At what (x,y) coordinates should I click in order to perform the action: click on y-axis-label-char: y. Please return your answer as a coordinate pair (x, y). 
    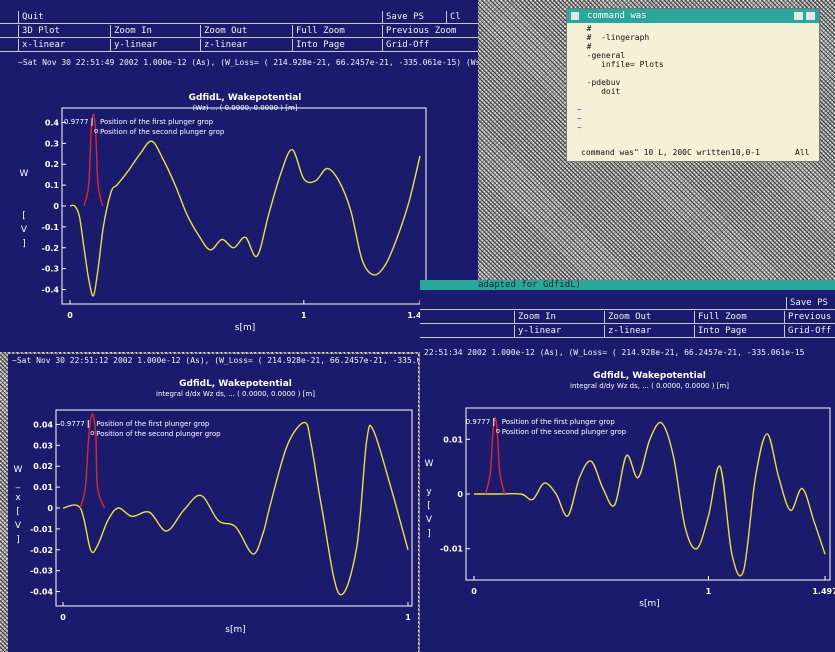
    Looking at the image, I should click on (429, 492).